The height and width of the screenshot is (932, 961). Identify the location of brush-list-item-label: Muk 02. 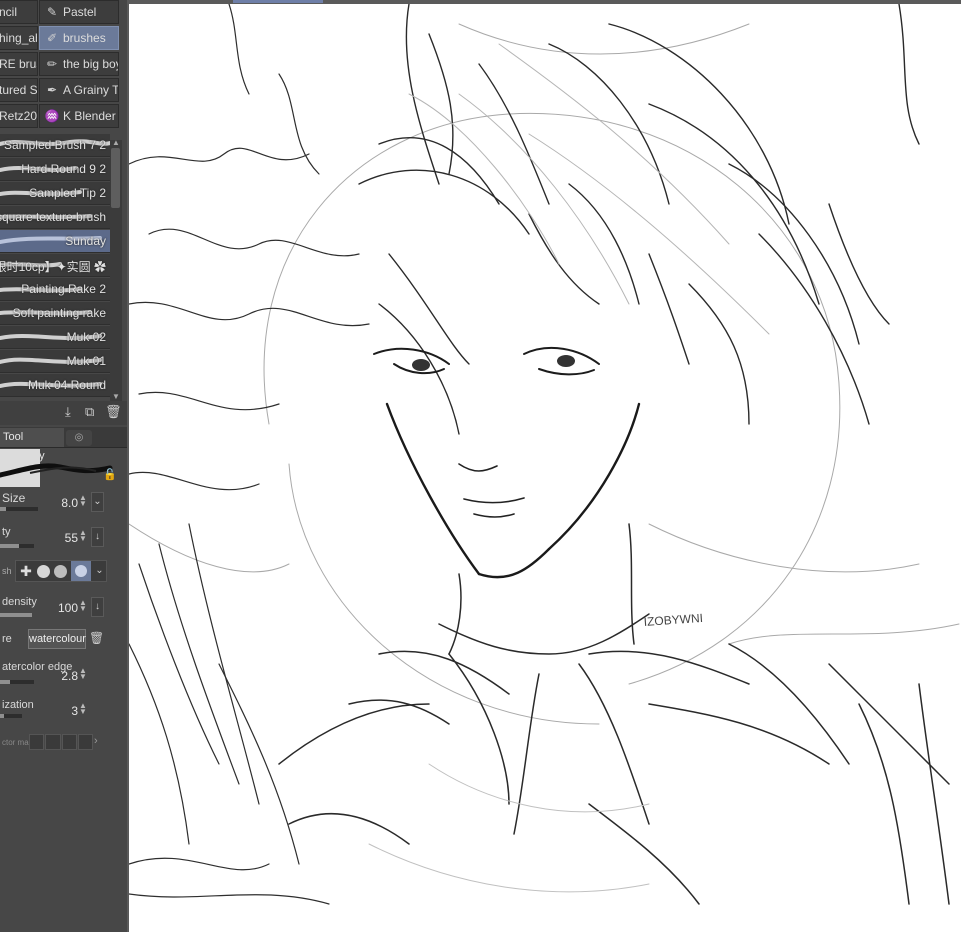
(86, 337).